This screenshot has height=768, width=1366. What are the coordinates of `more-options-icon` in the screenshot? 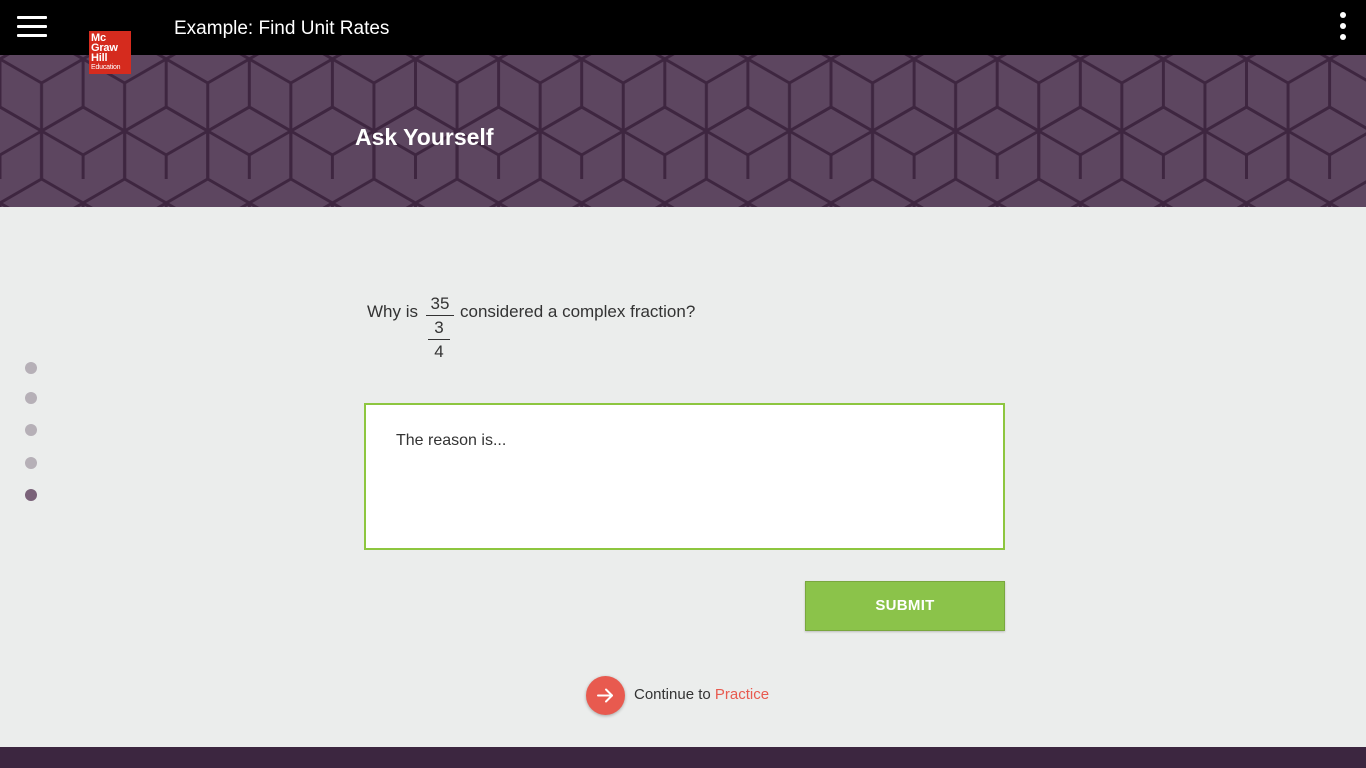 It's located at (1343, 27).